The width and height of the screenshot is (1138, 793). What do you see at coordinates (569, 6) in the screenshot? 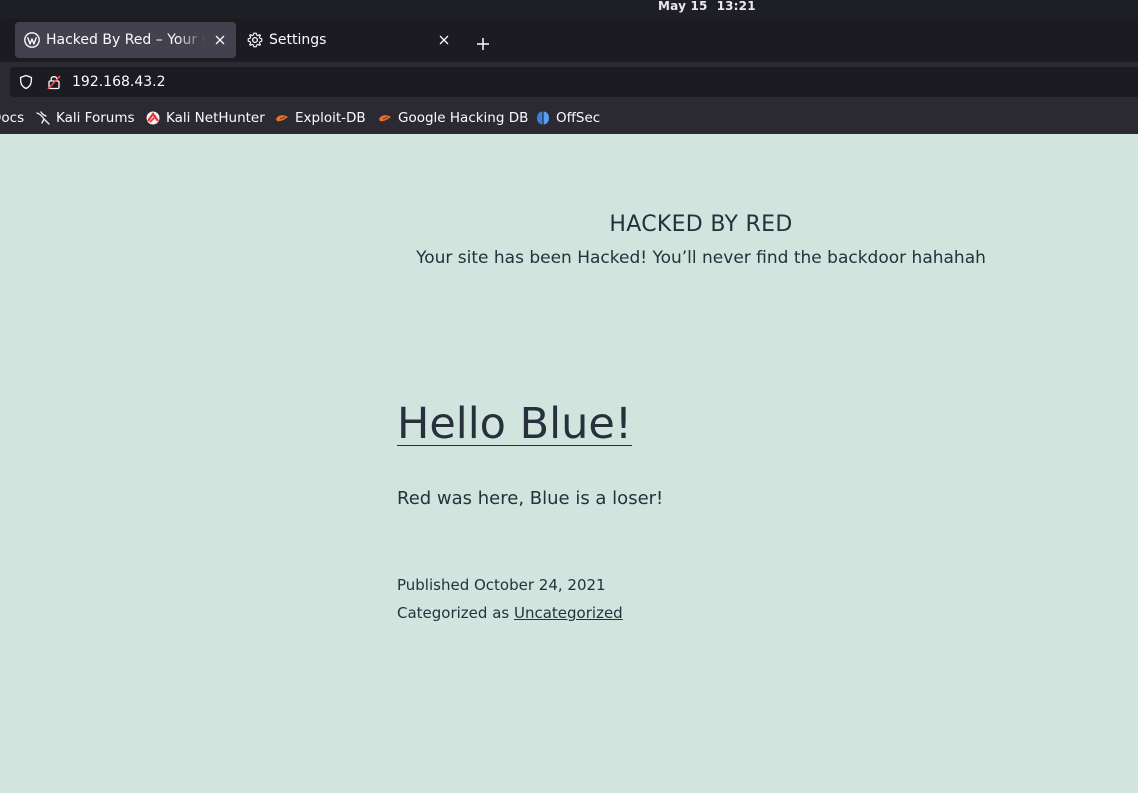
I see `system-clock: May 15 13:21` at bounding box center [569, 6].